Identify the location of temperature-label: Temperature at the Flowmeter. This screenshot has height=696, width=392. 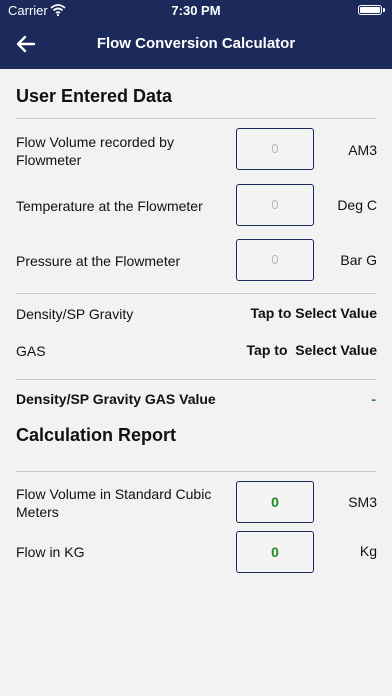
(109, 206).